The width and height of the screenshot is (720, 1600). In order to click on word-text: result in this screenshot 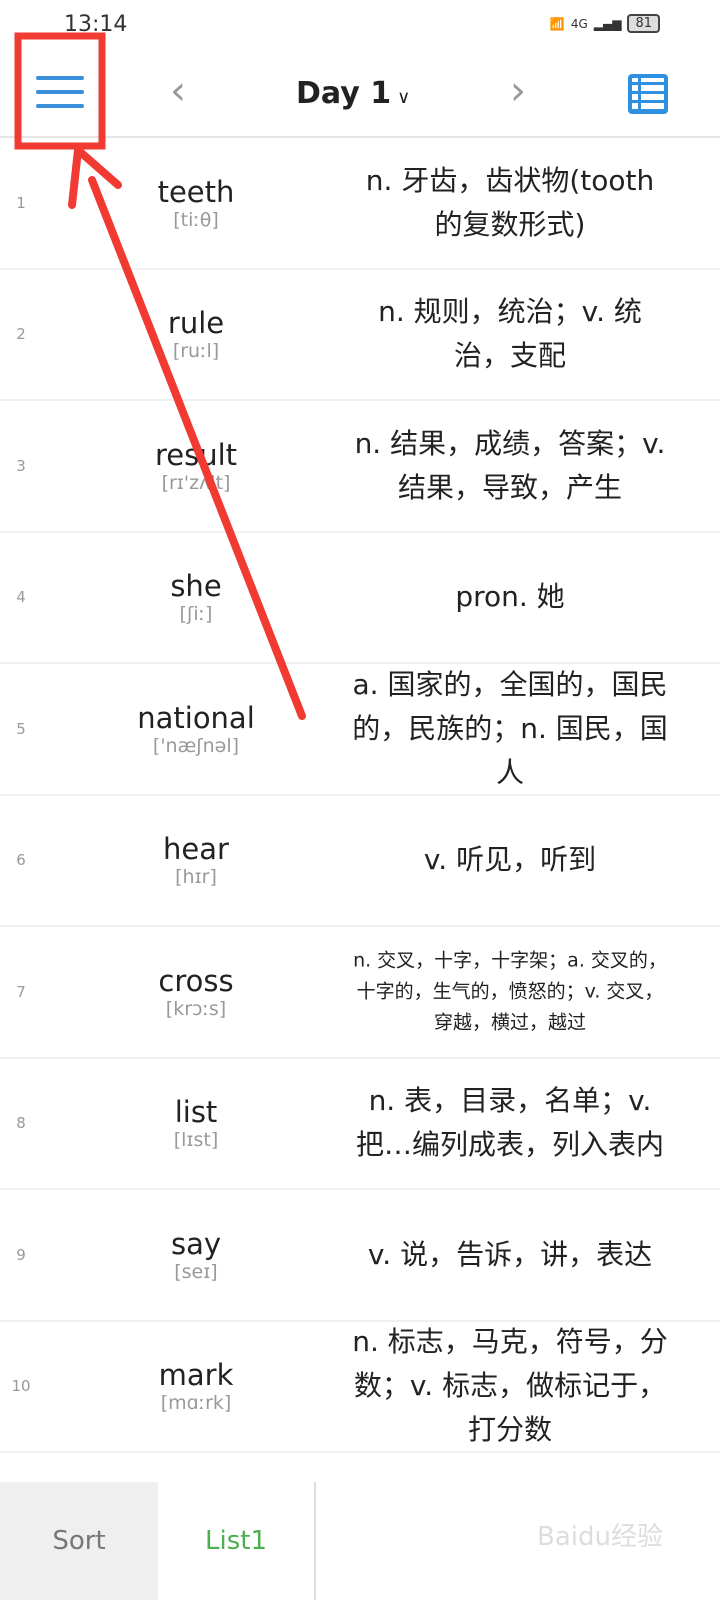, I will do `click(196, 454)`.